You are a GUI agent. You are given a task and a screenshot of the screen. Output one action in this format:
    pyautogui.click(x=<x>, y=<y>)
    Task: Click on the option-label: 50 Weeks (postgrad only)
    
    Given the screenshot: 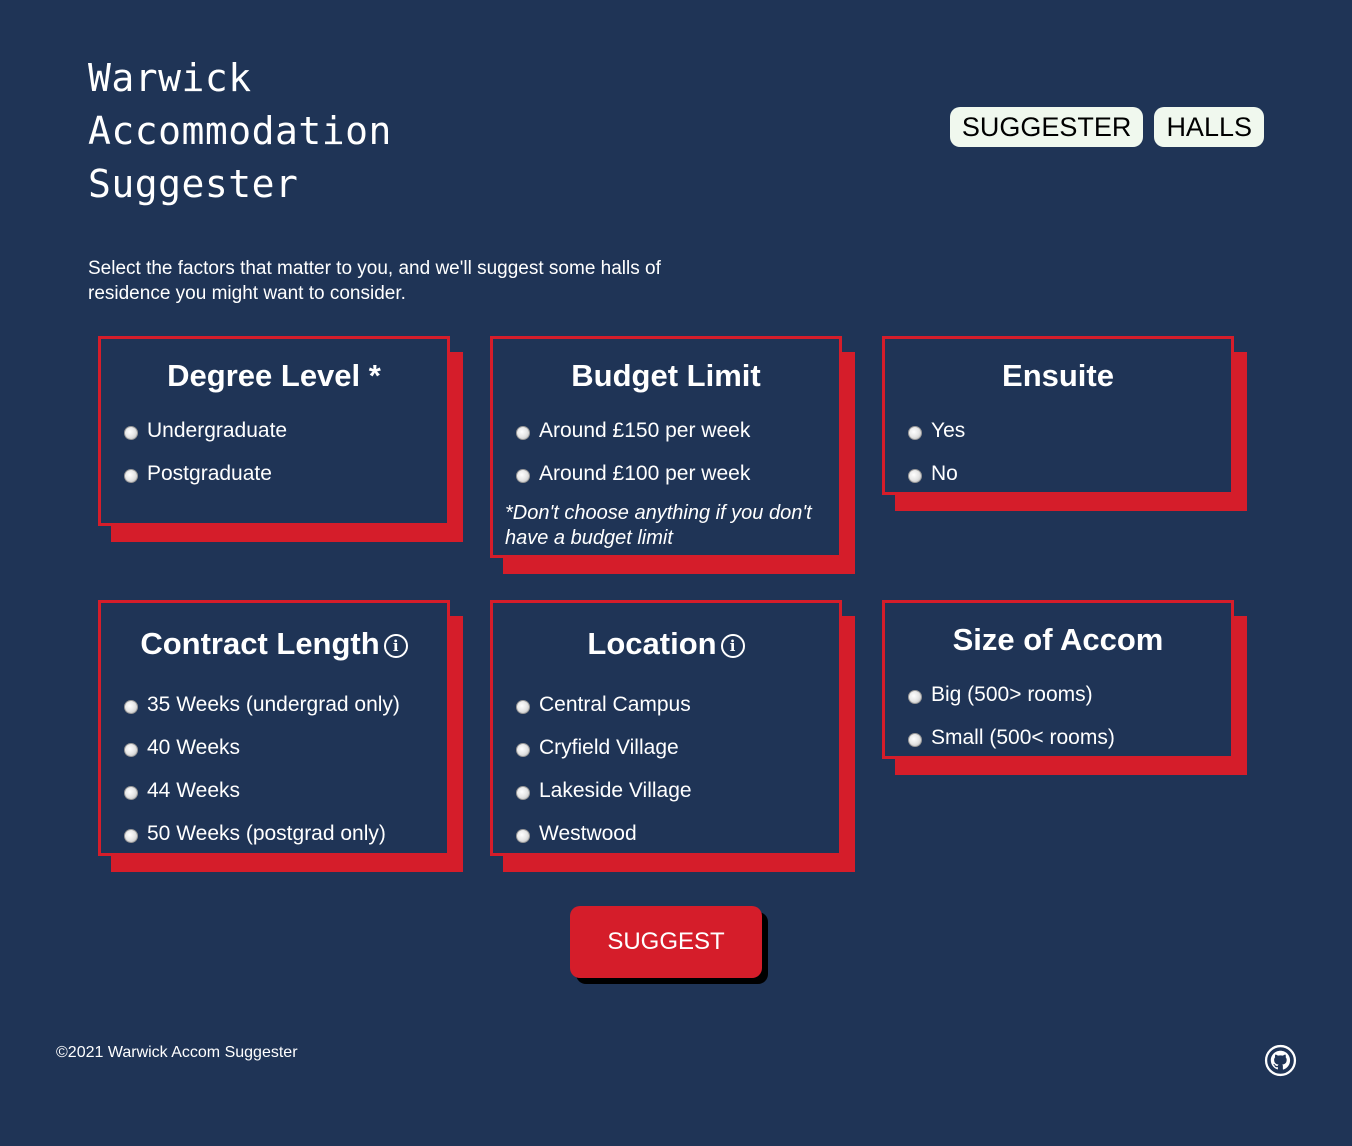 What is the action you would take?
    pyautogui.click(x=266, y=833)
    